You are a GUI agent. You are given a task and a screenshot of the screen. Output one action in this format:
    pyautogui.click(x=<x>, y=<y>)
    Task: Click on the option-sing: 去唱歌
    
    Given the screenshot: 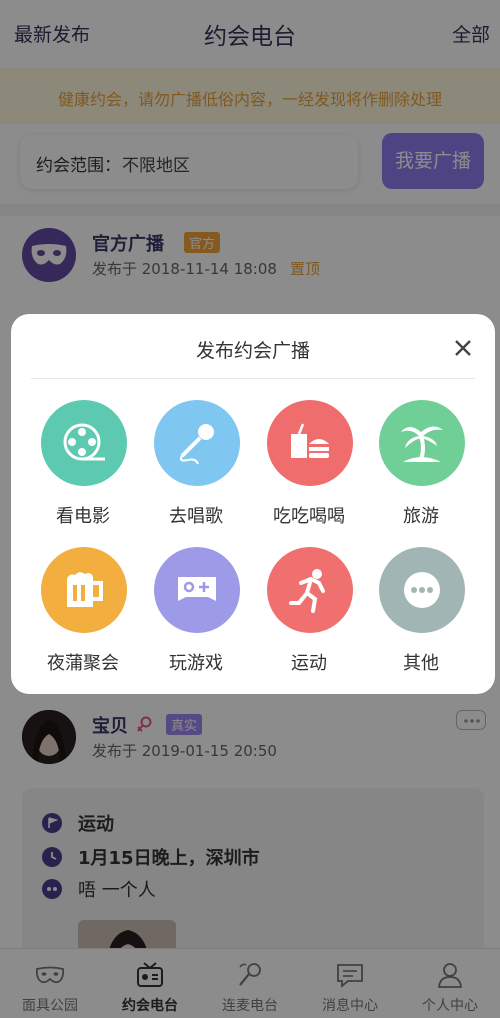 What is the action you would take?
    pyautogui.click(x=196, y=465)
    